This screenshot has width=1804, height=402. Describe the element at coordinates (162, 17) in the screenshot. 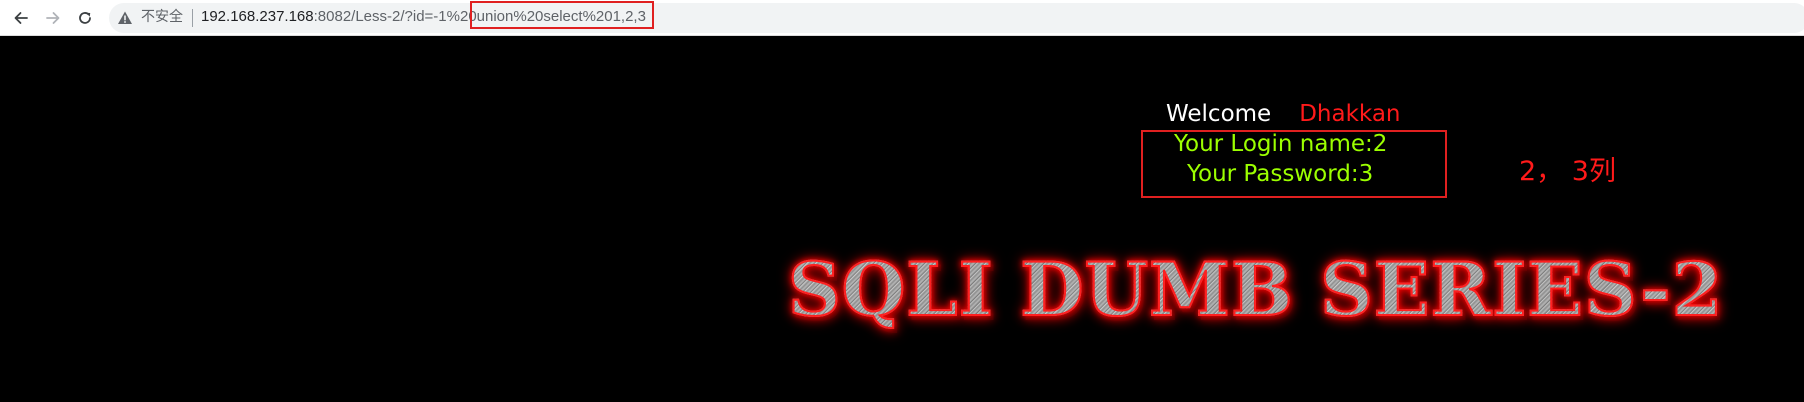

I see `security-status-label: 不安全` at that location.